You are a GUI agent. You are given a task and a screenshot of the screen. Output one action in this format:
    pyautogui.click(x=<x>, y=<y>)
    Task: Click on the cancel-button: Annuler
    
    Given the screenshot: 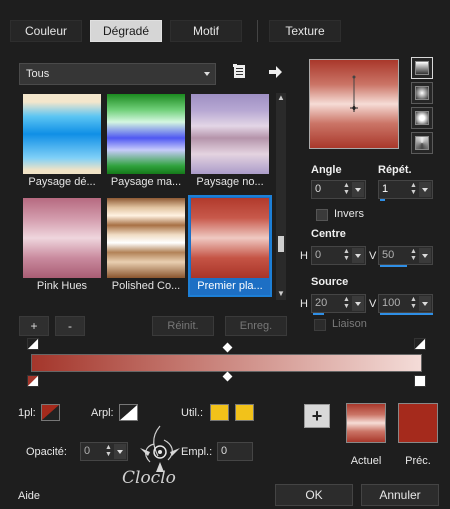 What is the action you would take?
    pyautogui.click(x=400, y=495)
    